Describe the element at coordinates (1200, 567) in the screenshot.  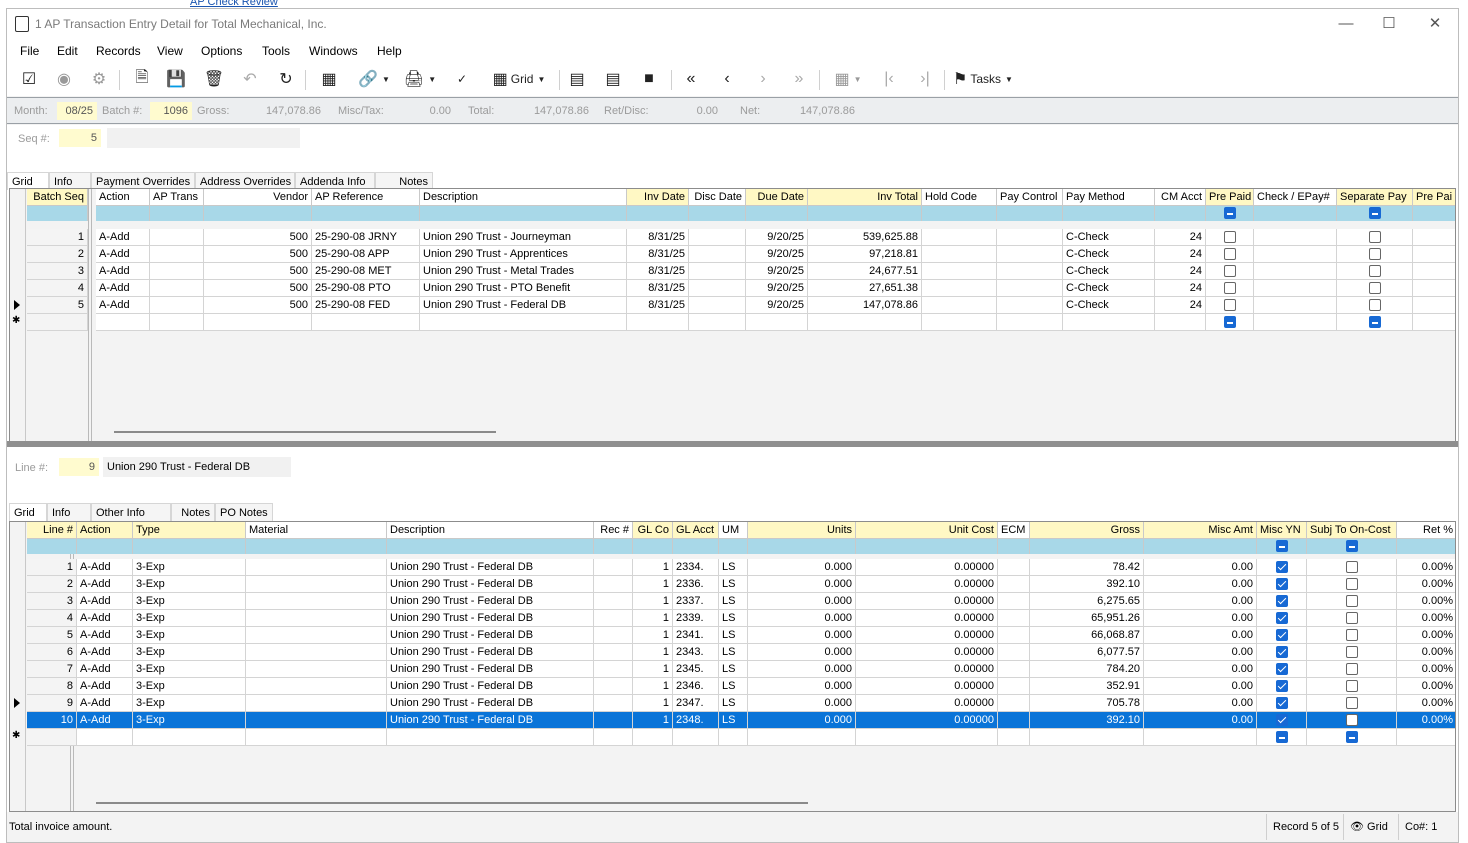
I see `grid-cell: 0.00` at that location.